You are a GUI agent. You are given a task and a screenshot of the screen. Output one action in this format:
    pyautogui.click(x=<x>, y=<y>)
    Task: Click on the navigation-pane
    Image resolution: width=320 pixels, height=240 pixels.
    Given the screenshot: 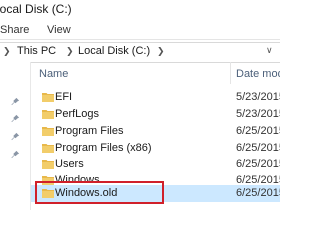 What is the action you would take?
    pyautogui.click(x=15, y=136)
    